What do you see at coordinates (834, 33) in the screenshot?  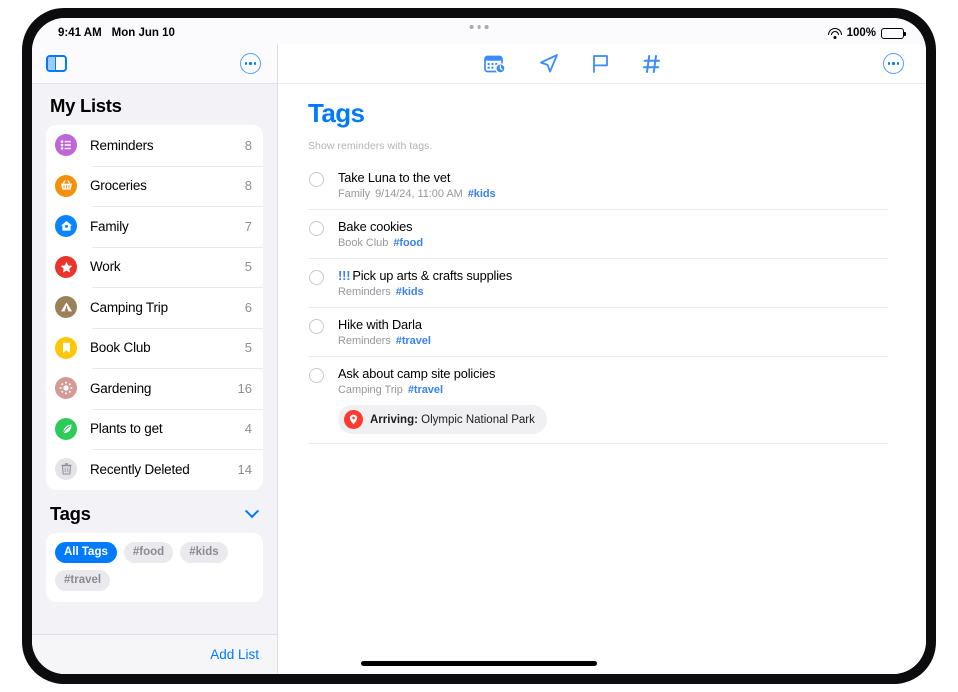 I see `wifi-icon` at bounding box center [834, 33].